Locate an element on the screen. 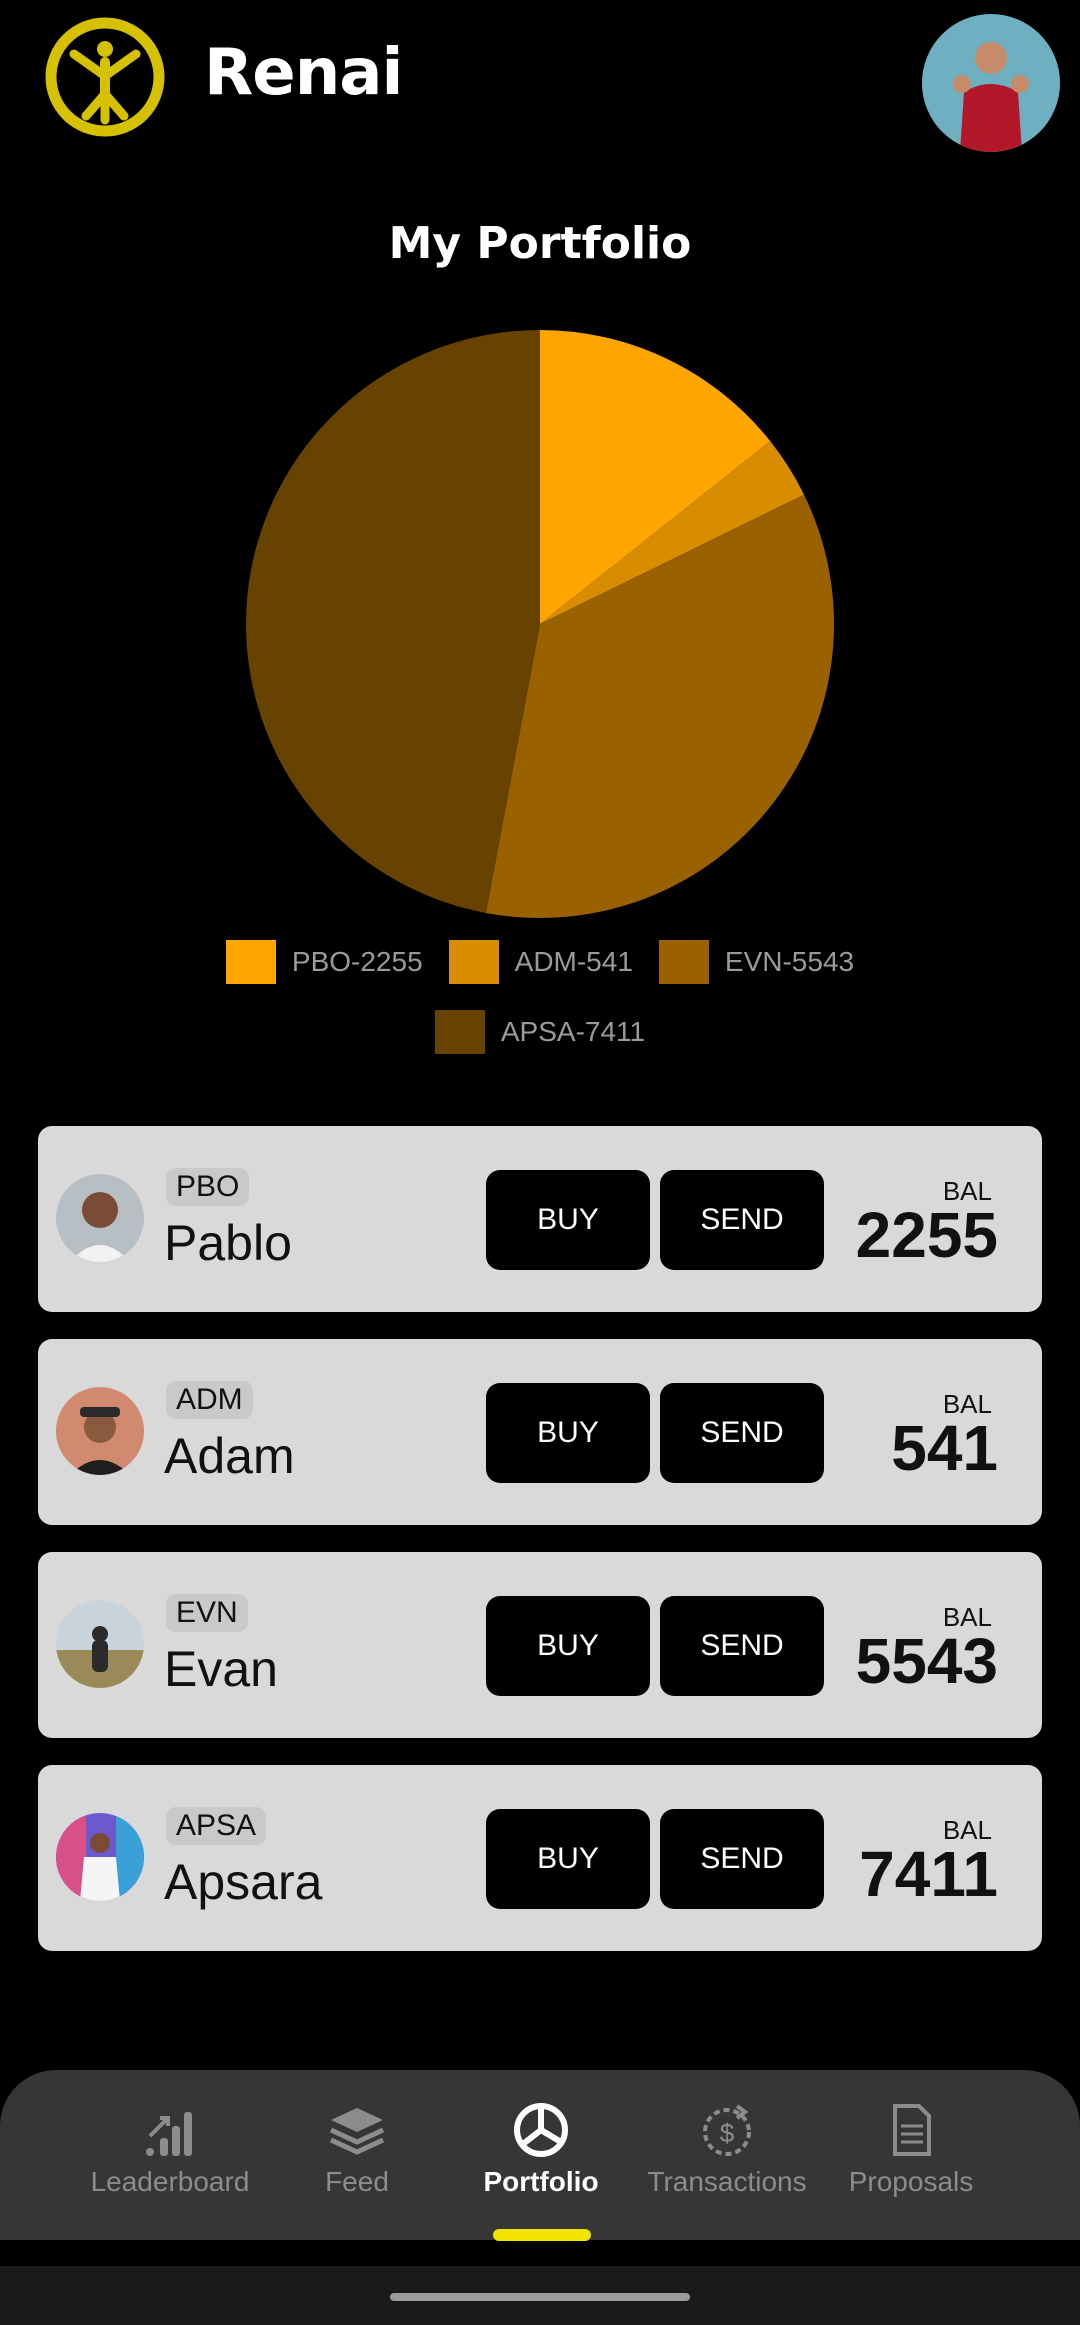 Image resolution: width=1080 pixels, height=2325 pixels. legend-swatch-evn is located at coordinates (683, 962).